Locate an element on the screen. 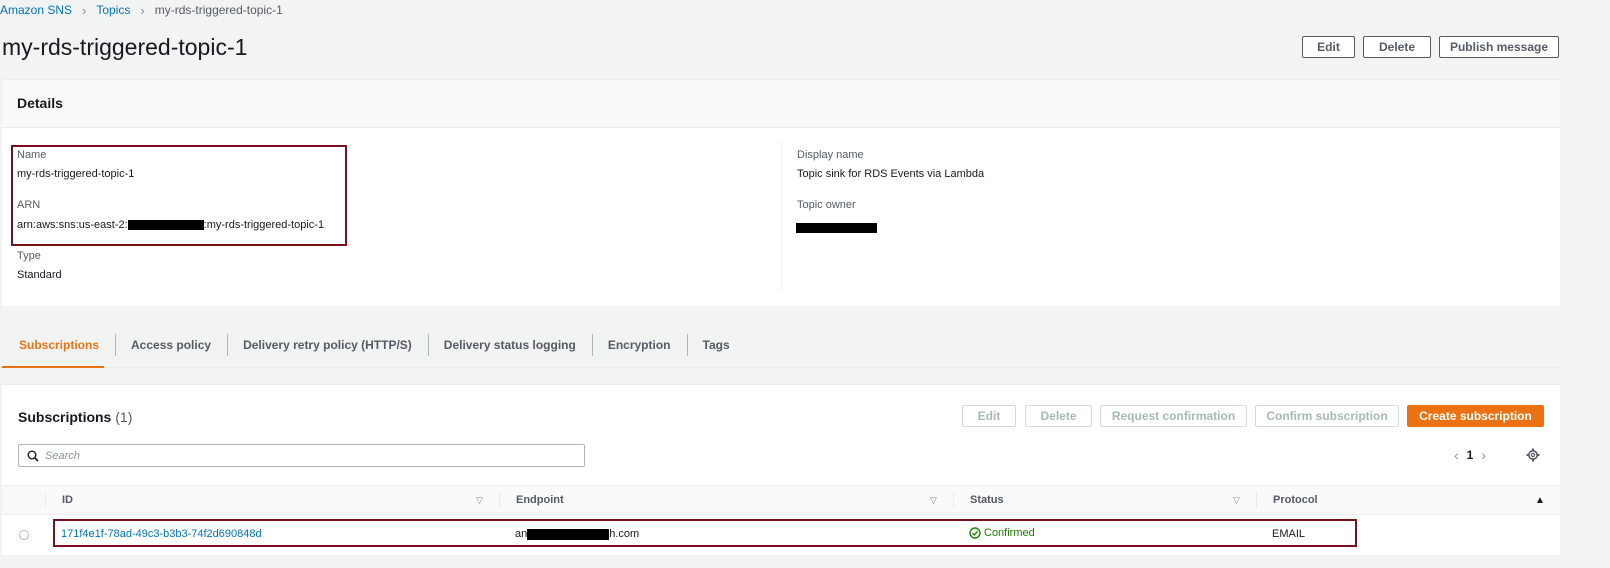 This screenshot has height=568, width=1610. status-text: Confirmed is located at coordinates (1009, 533).